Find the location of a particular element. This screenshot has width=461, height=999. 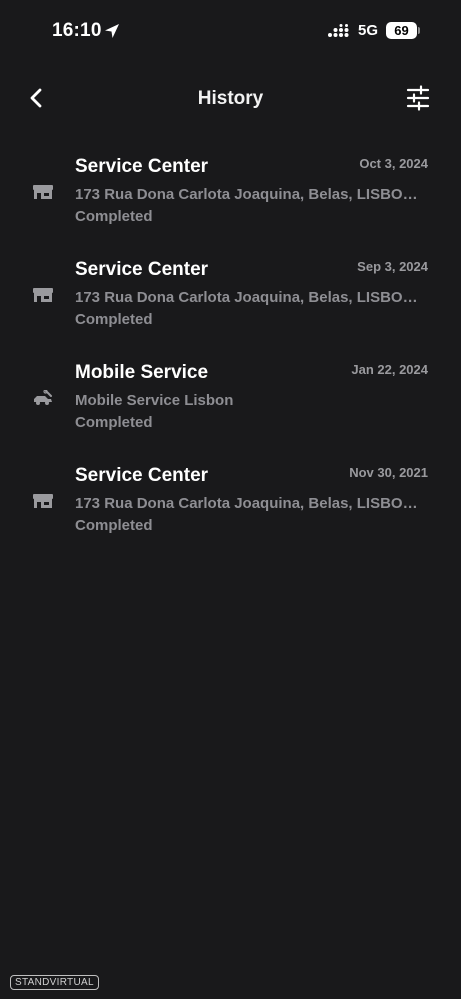

history-item-date: Sep 3, 2024 is located at coordinates (392, 266).